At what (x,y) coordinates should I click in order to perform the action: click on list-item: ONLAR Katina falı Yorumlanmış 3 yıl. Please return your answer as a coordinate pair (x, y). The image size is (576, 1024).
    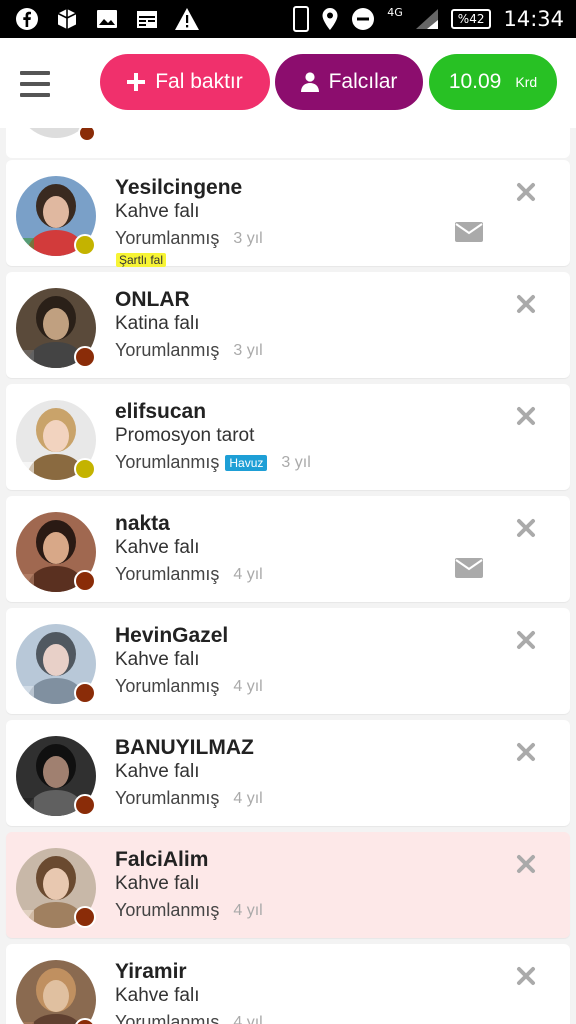
    Looking at the image, I should click on (288, 325).